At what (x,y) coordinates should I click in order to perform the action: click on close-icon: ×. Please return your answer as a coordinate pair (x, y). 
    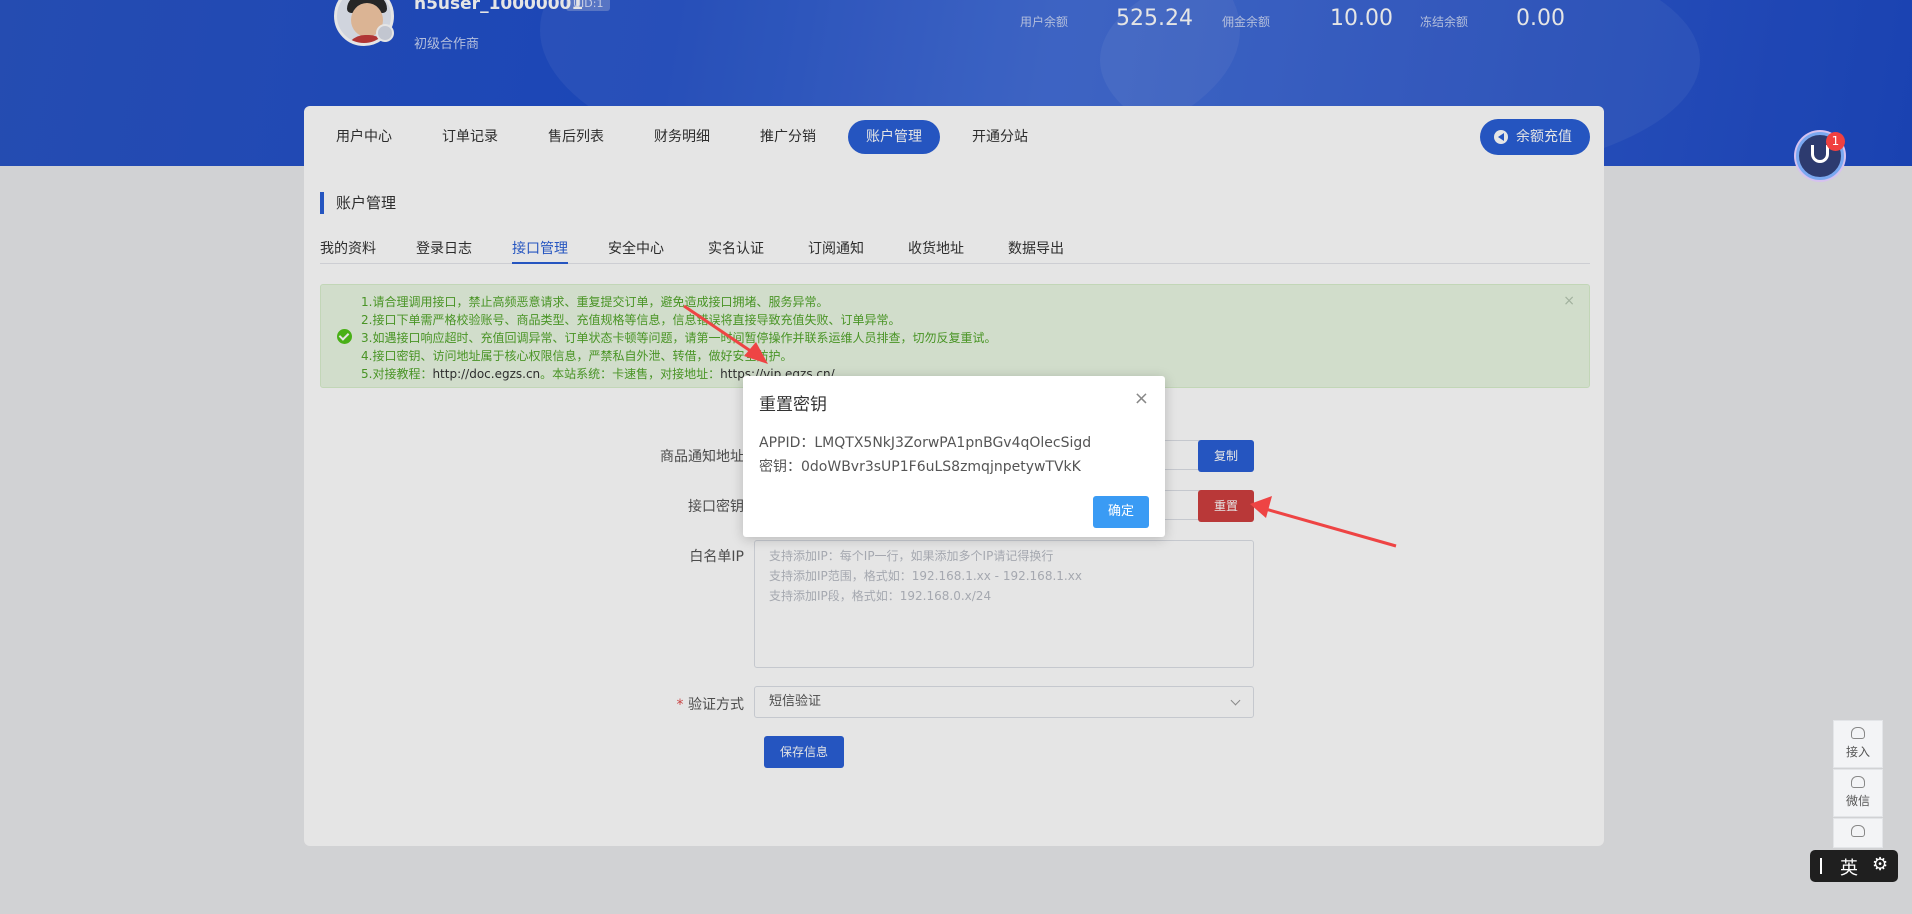
    Looking at the image, I should click on (1141, 398).